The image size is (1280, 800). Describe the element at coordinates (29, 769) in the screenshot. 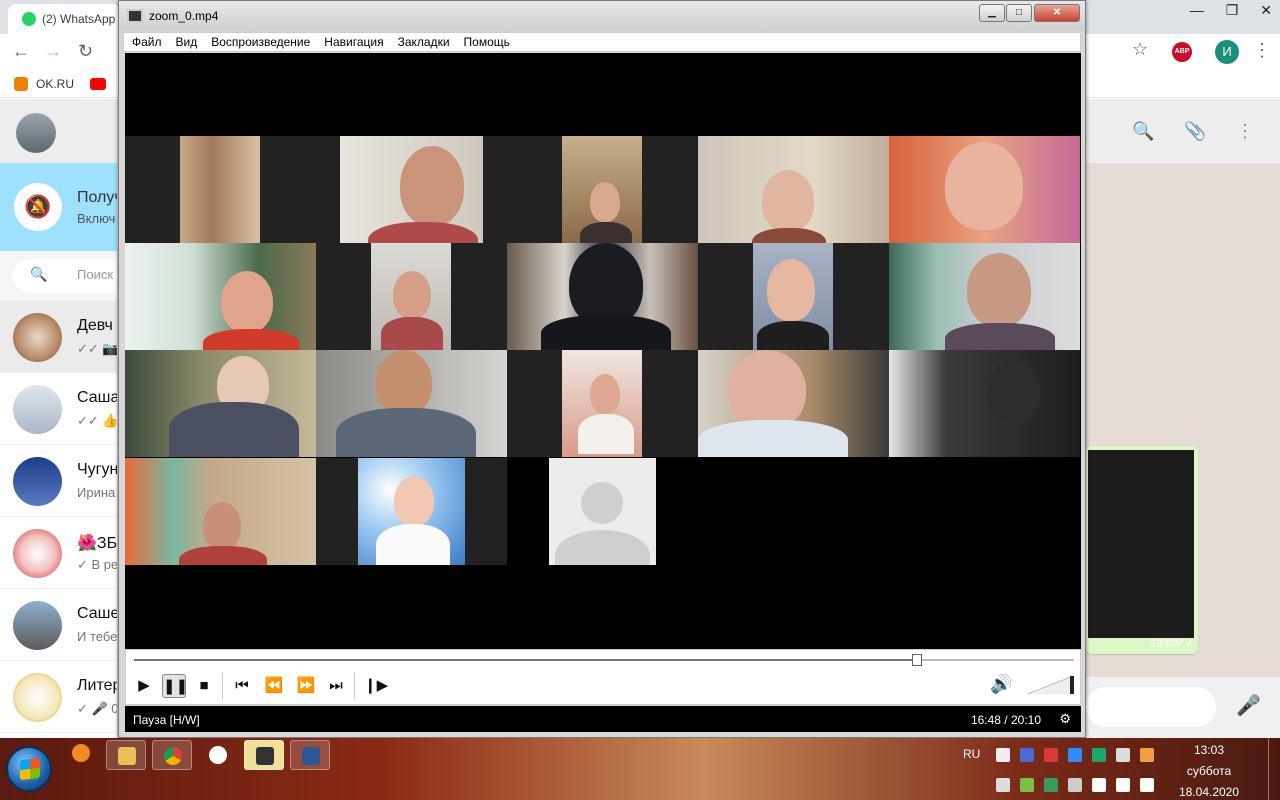

I see `start-button` at that location.